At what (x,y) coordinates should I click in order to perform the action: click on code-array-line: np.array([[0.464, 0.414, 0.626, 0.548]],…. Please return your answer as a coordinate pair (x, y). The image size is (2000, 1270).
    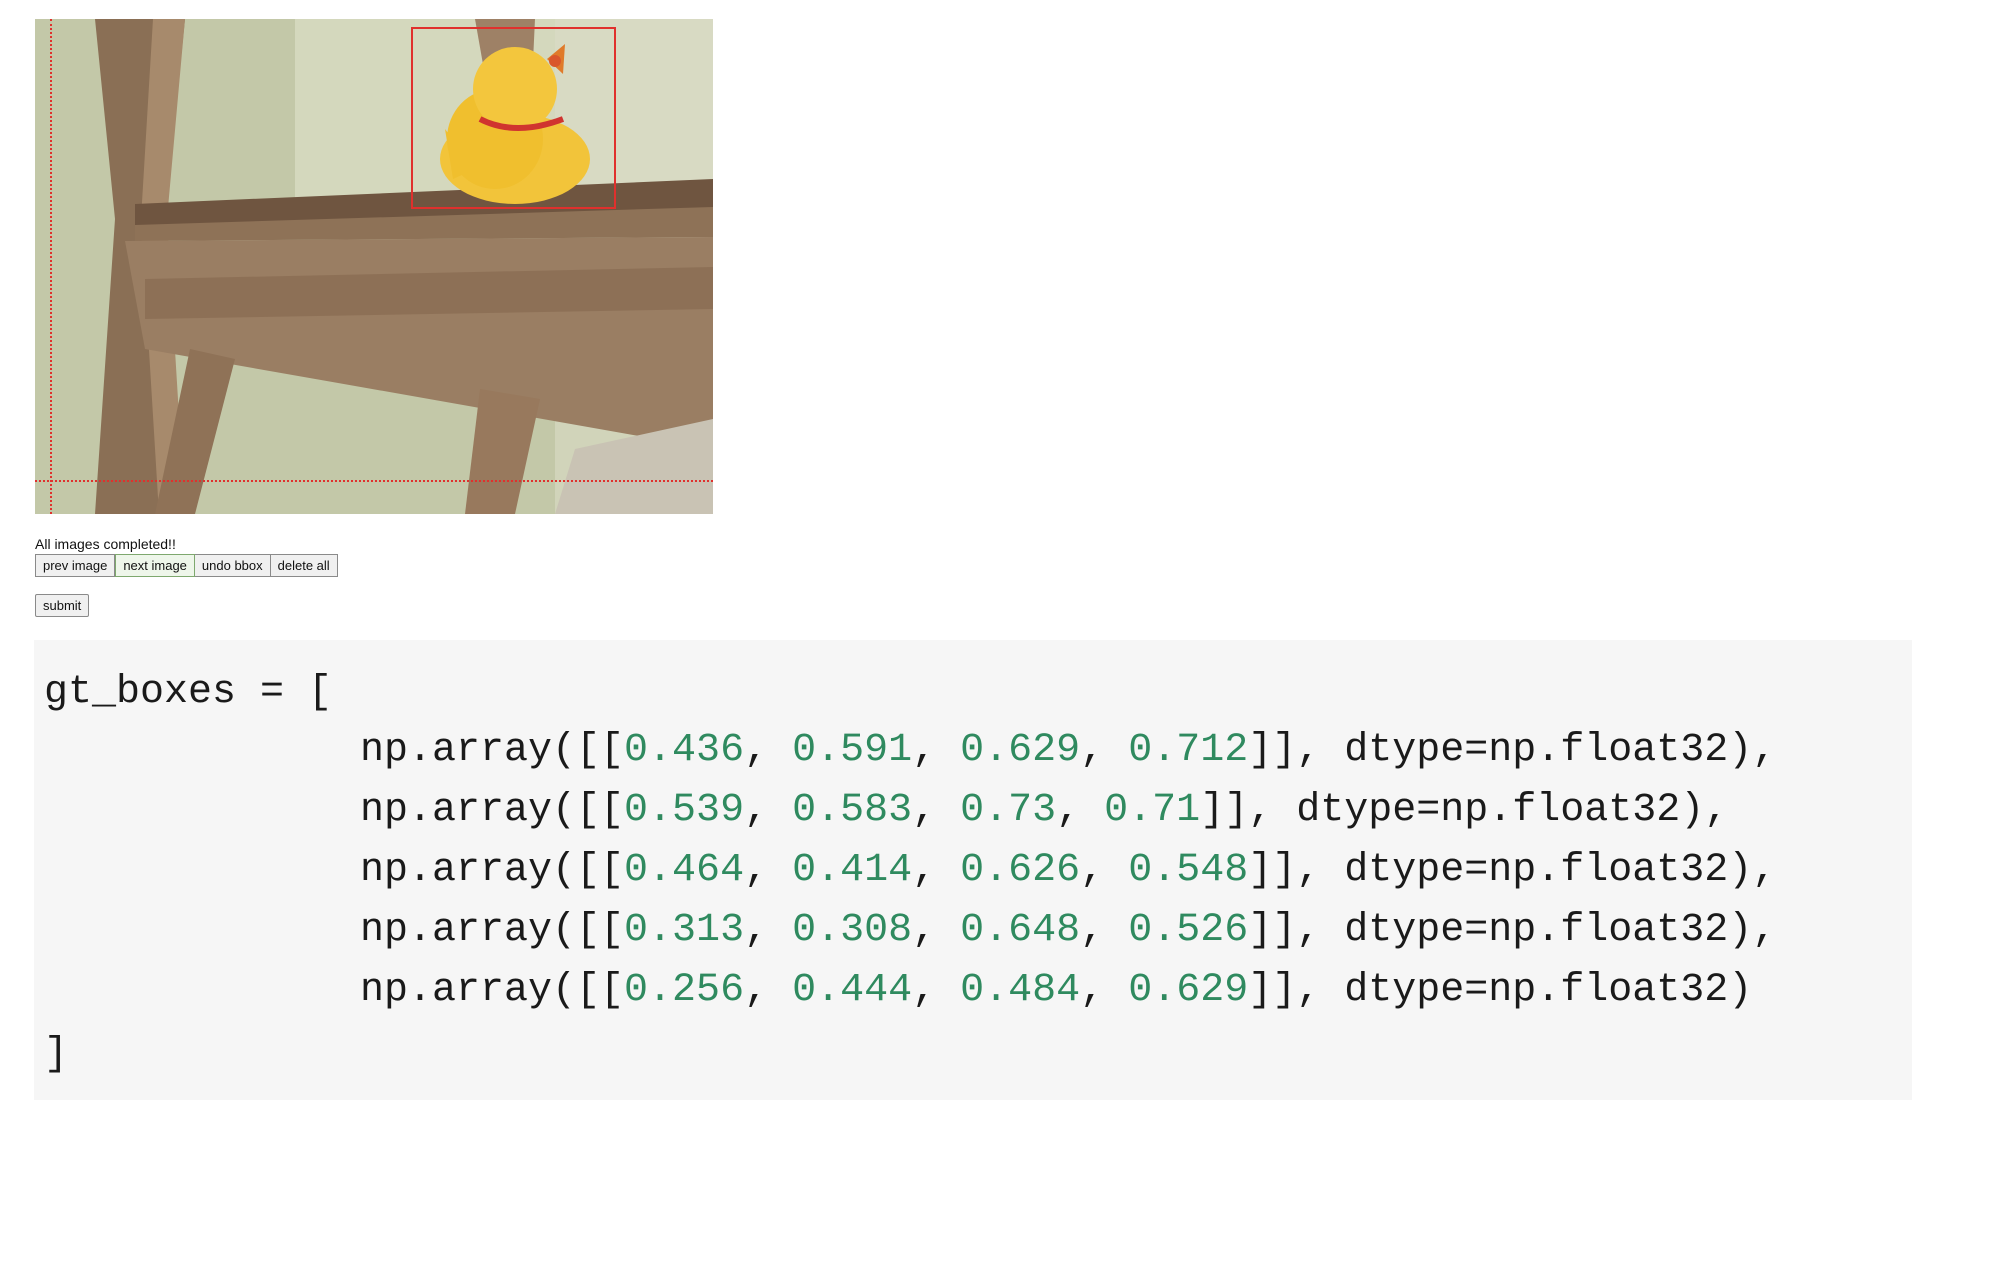
    Looking at the image, I should click on (1068, 870).